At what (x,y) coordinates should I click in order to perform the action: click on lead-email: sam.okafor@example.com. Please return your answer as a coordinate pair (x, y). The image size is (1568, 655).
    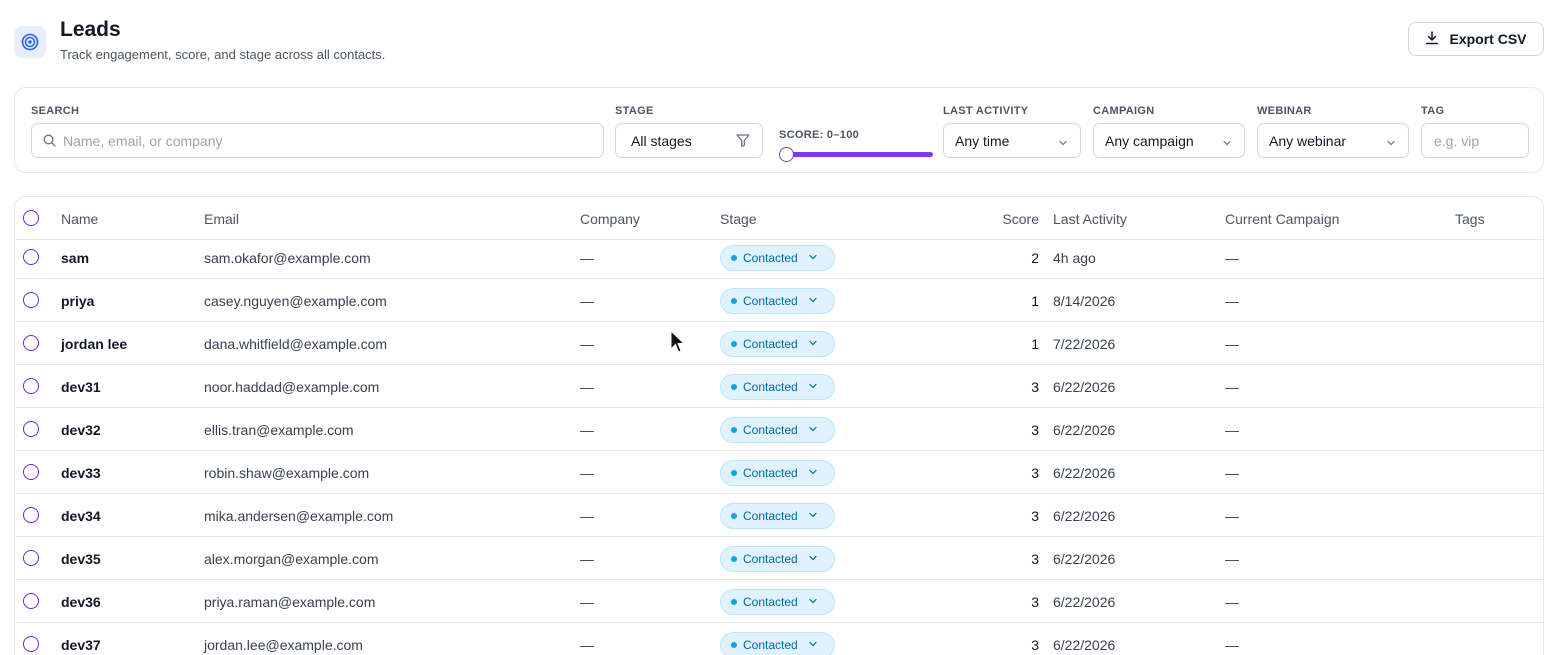
    Looking at the image, I should click on (287, 257).